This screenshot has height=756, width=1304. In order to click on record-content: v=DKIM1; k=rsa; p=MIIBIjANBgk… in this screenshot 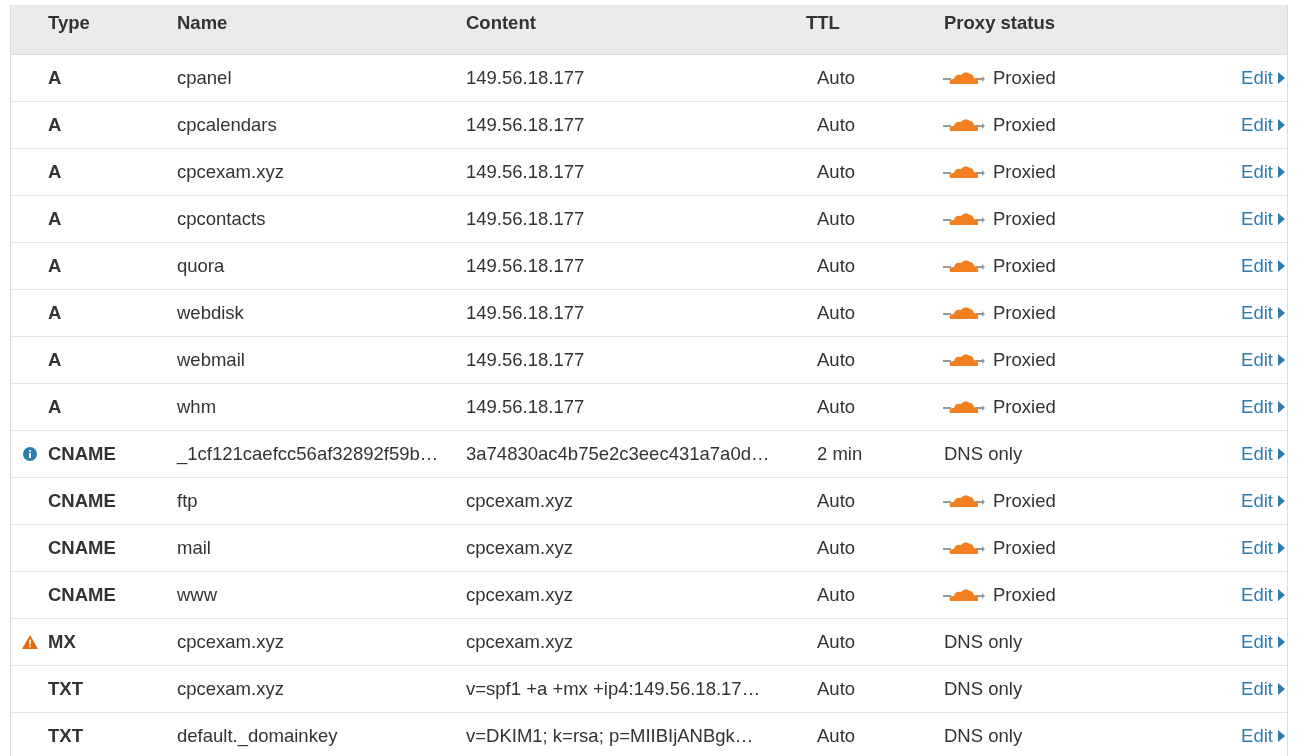, I will do `click(610, 735)`.